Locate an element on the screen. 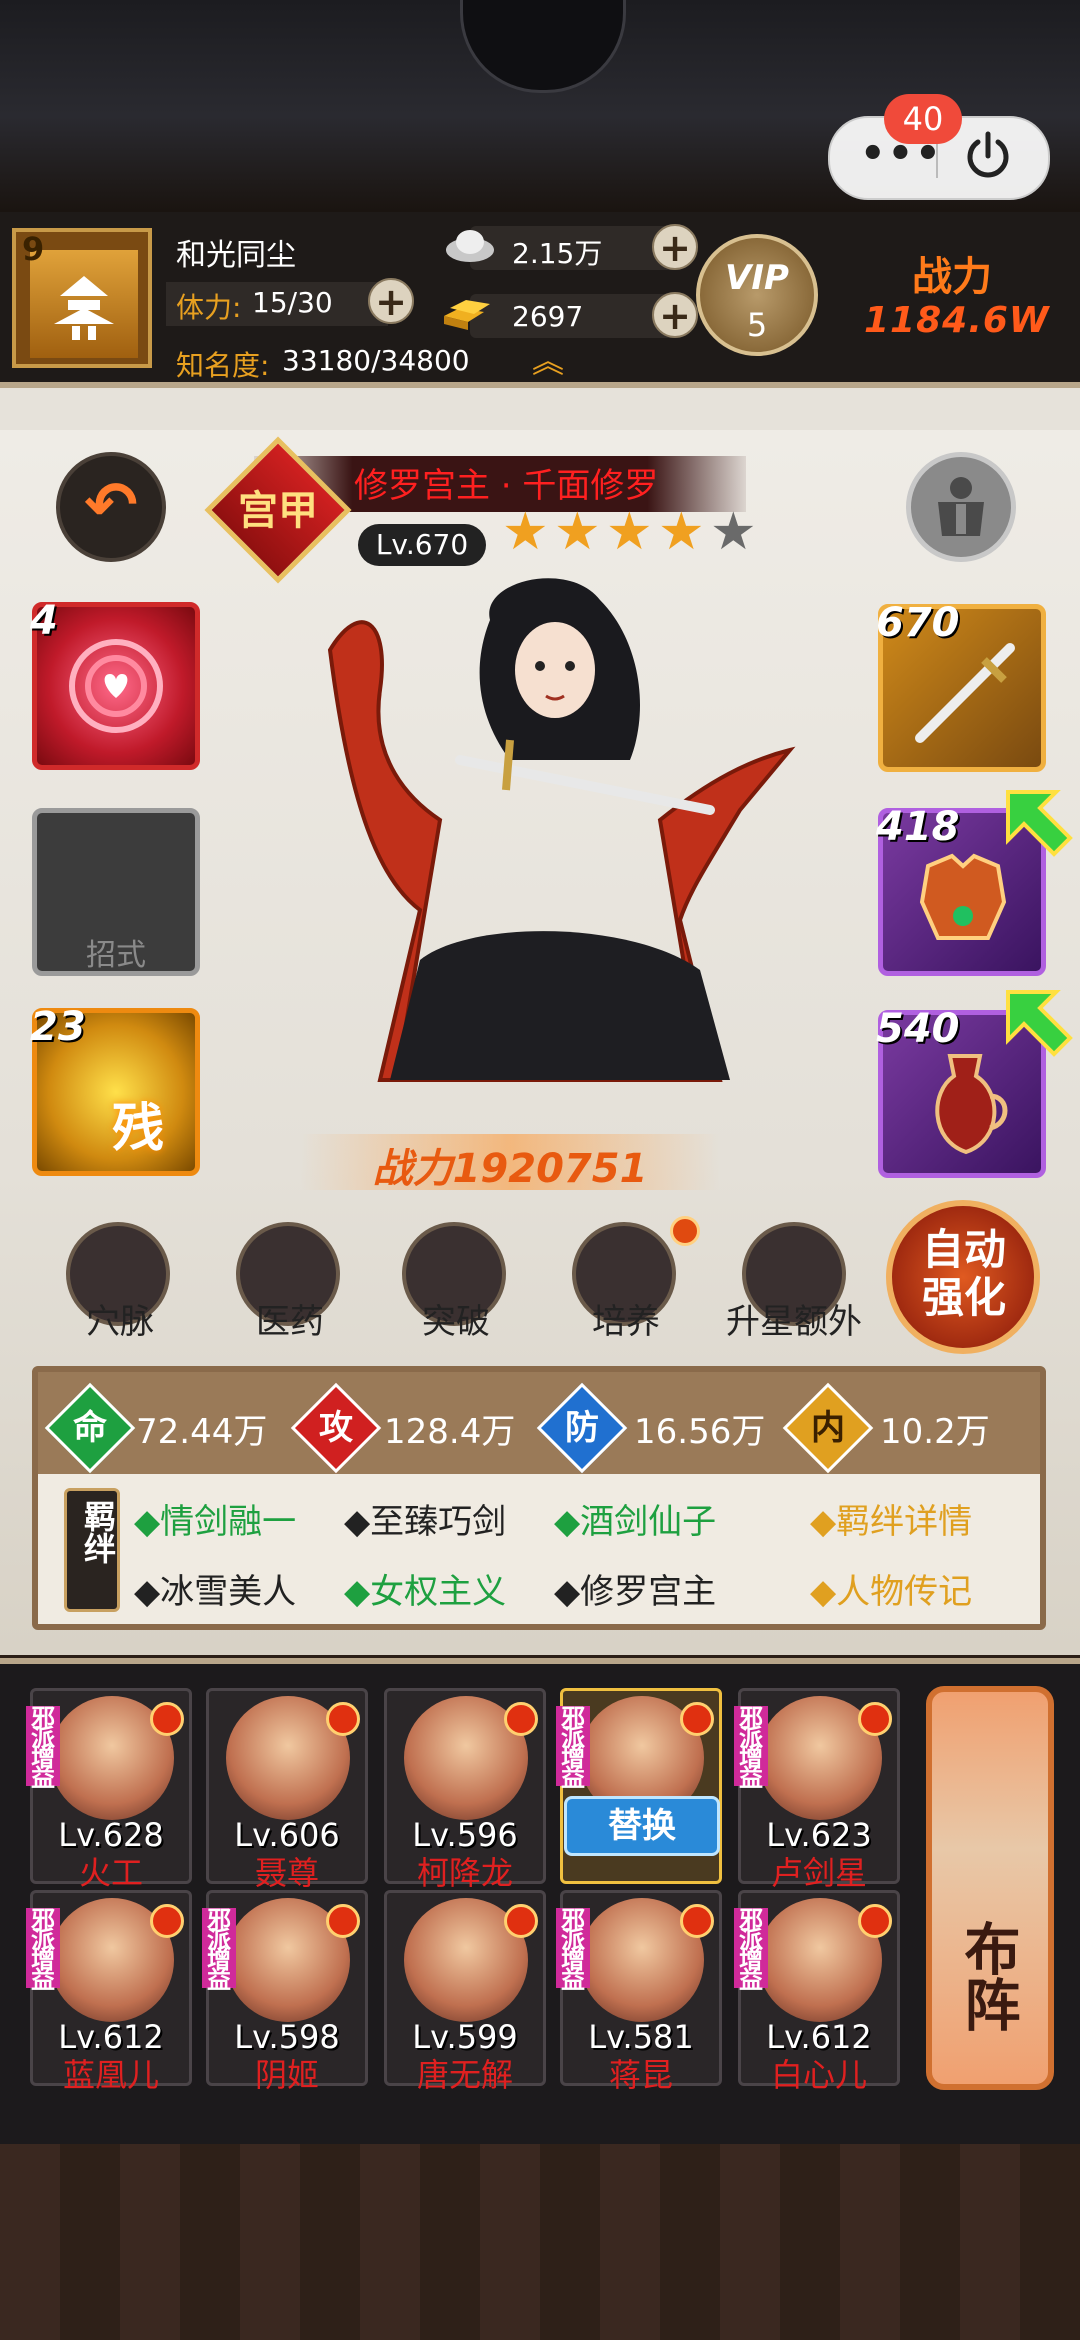 This screenshot has height=2340, width=1080. add-stamina-button: + is located at coordinates (391, 301).